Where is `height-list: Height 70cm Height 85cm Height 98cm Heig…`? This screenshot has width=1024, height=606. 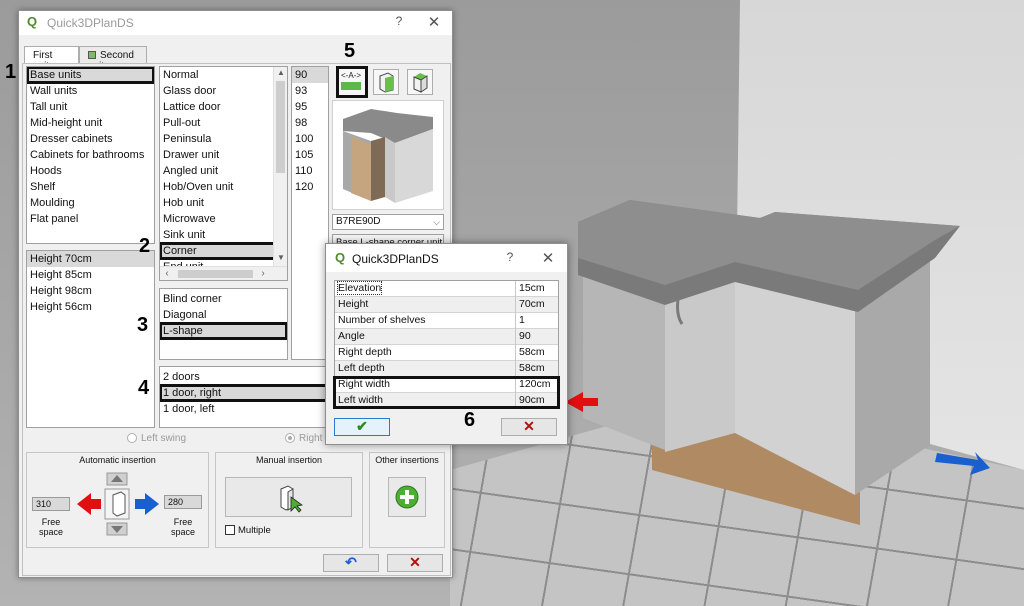
height-list: Height 70cm Height 85cm Height 98cm Heig… is located at coordinates (90, 339).